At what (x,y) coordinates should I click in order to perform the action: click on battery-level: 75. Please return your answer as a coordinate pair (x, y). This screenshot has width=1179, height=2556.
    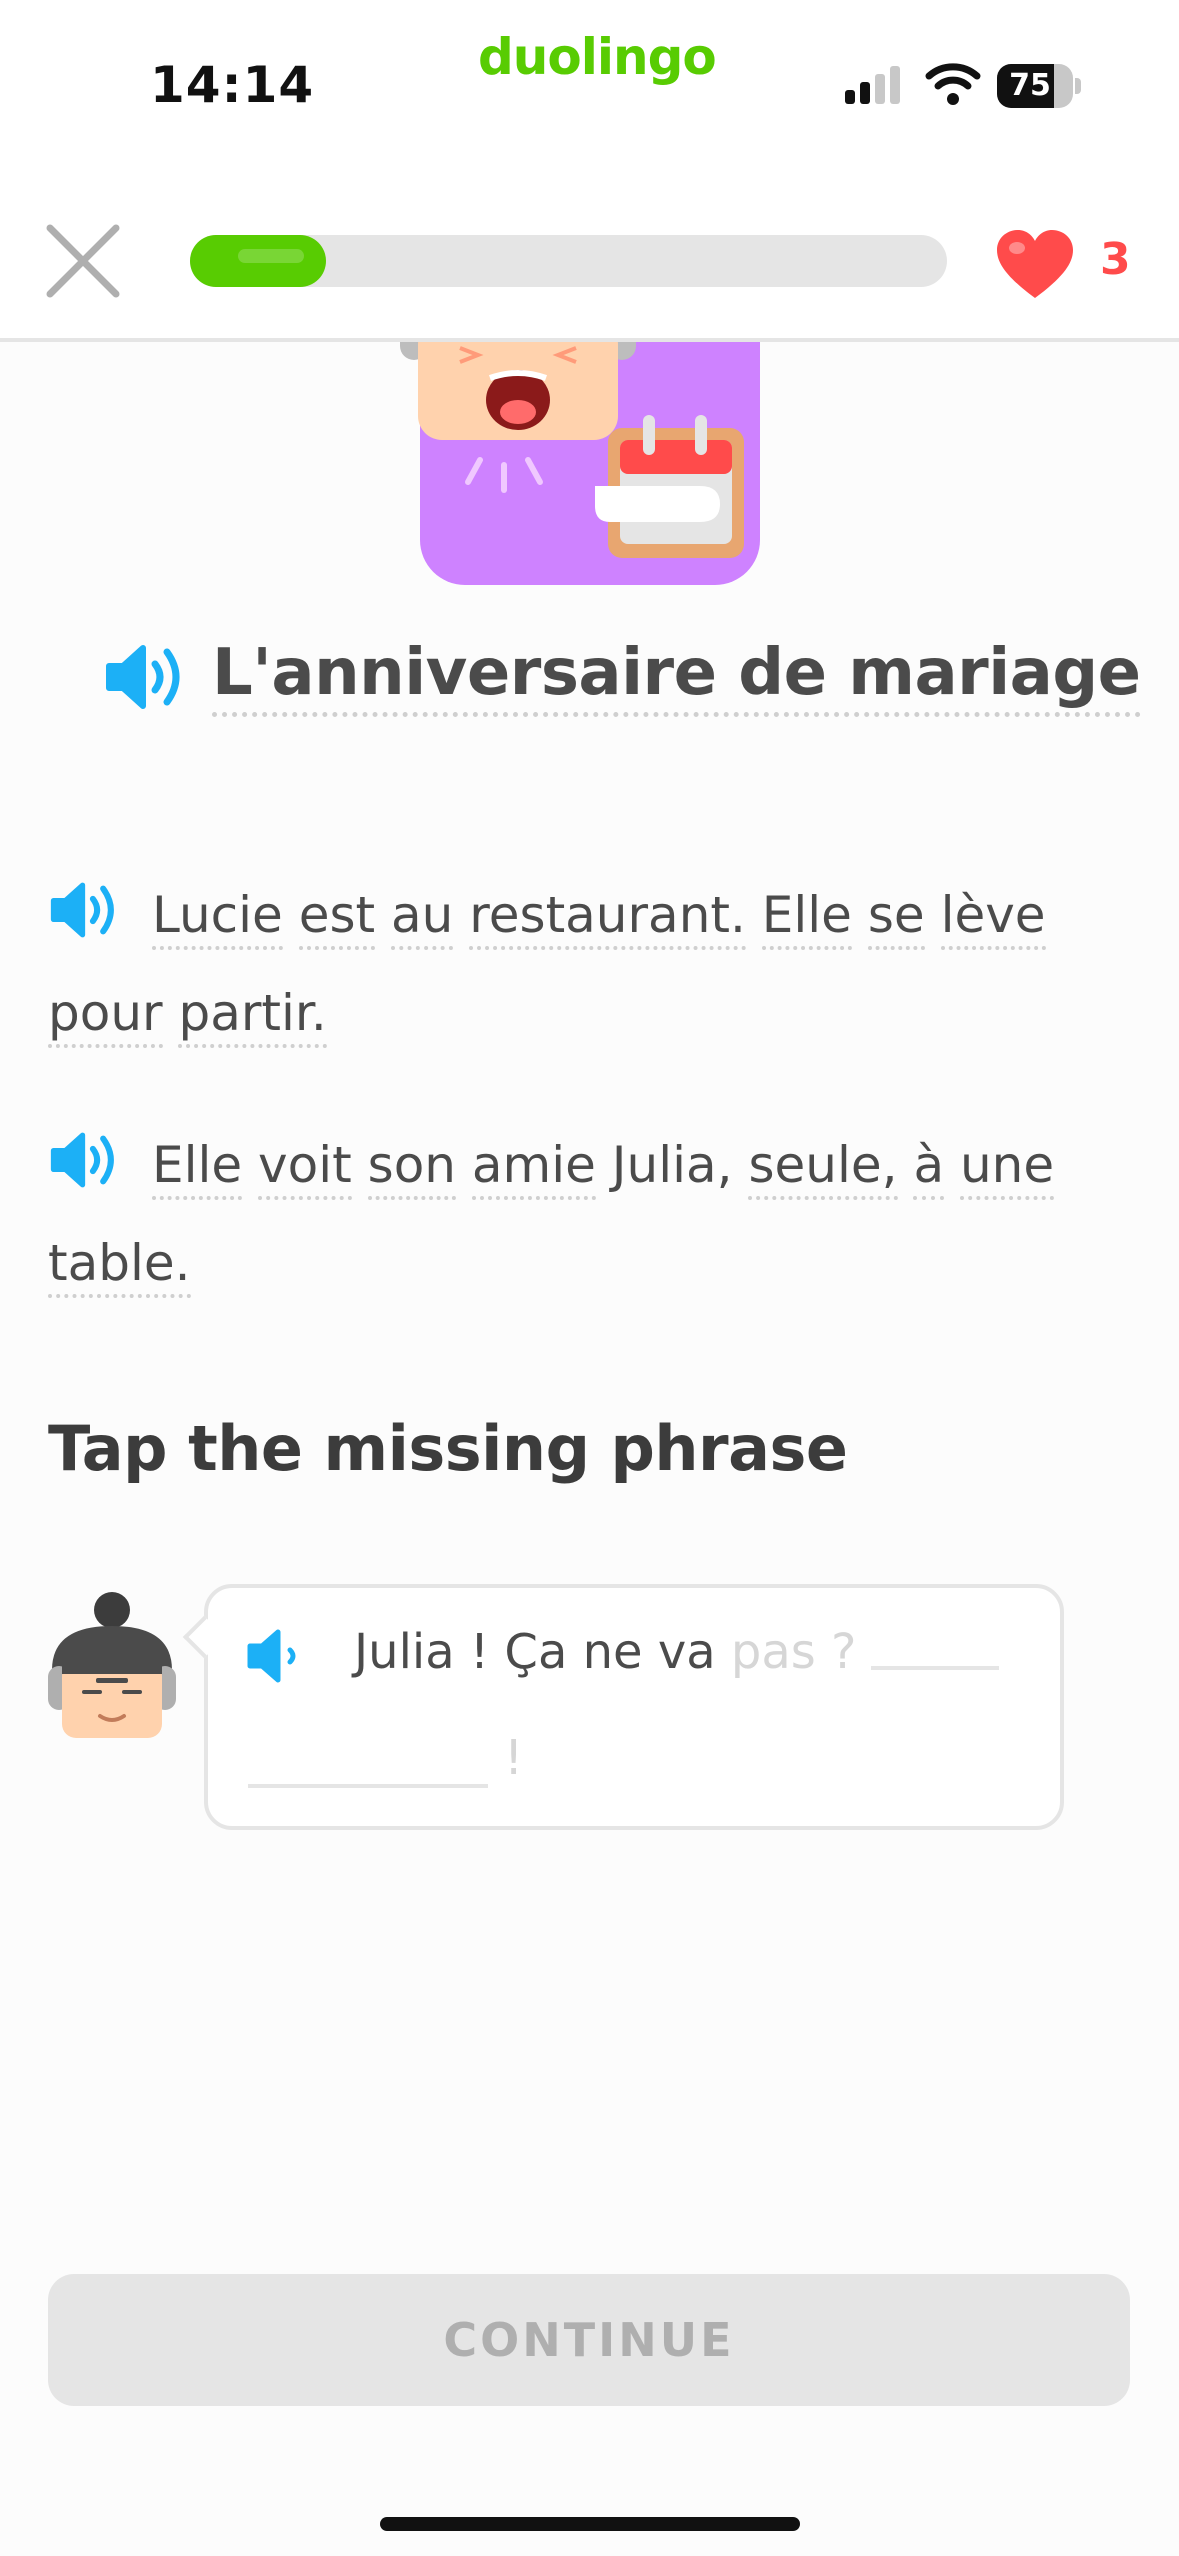
    Looking at the image, I should click on (1030, 85).